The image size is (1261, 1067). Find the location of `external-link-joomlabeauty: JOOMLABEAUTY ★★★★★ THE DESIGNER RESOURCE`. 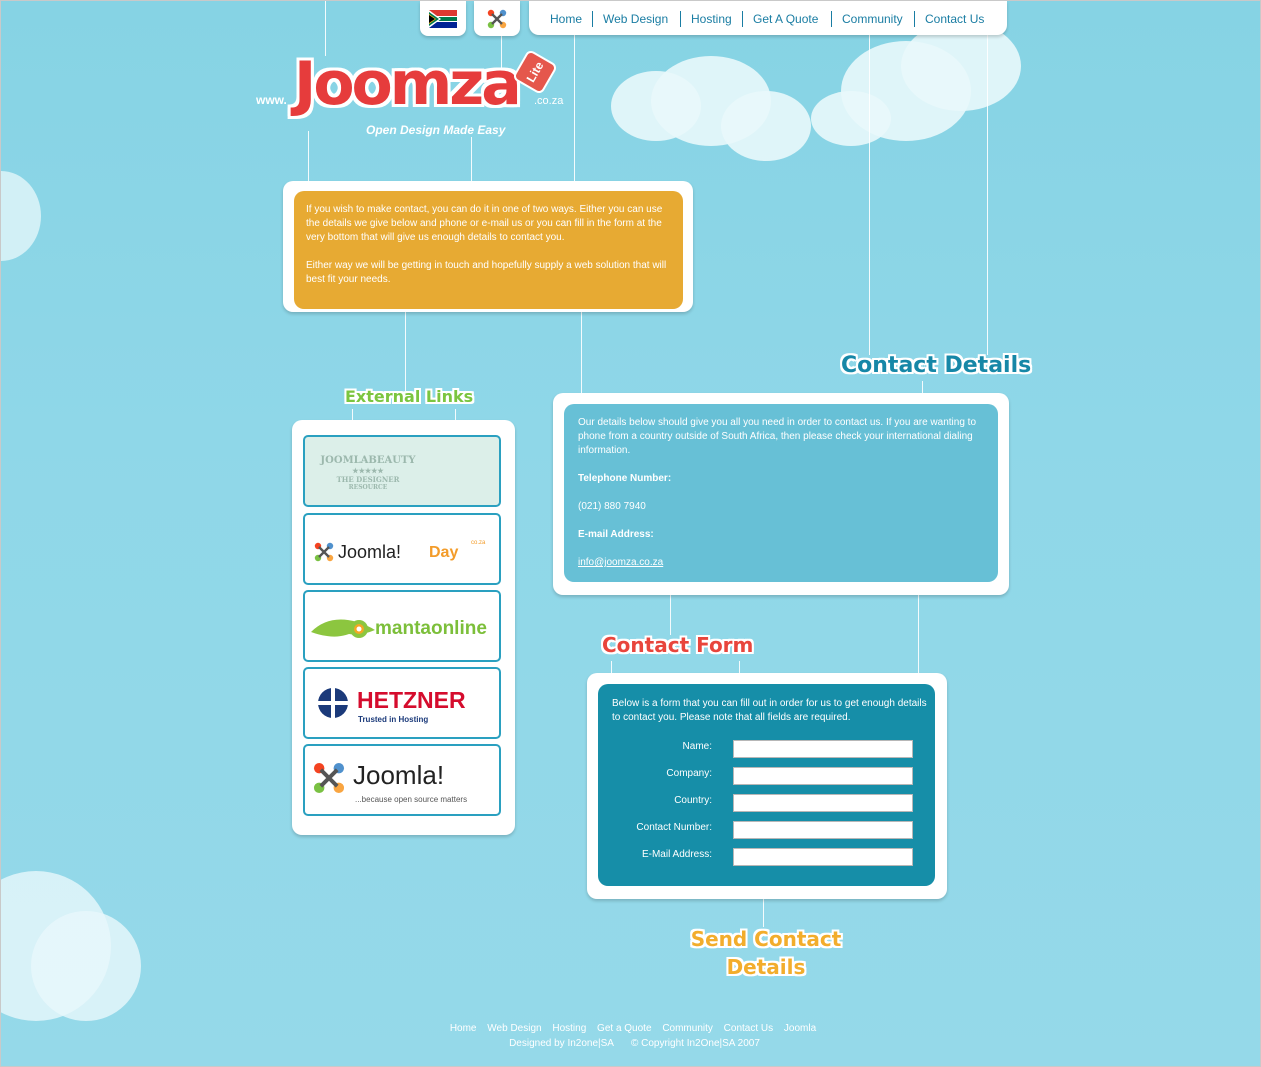

external-link-joomlabeauty: JOOMLABEAUTY ★★★★★ THE DESIGNER RESOURCE is located at coordinates (402, 471).